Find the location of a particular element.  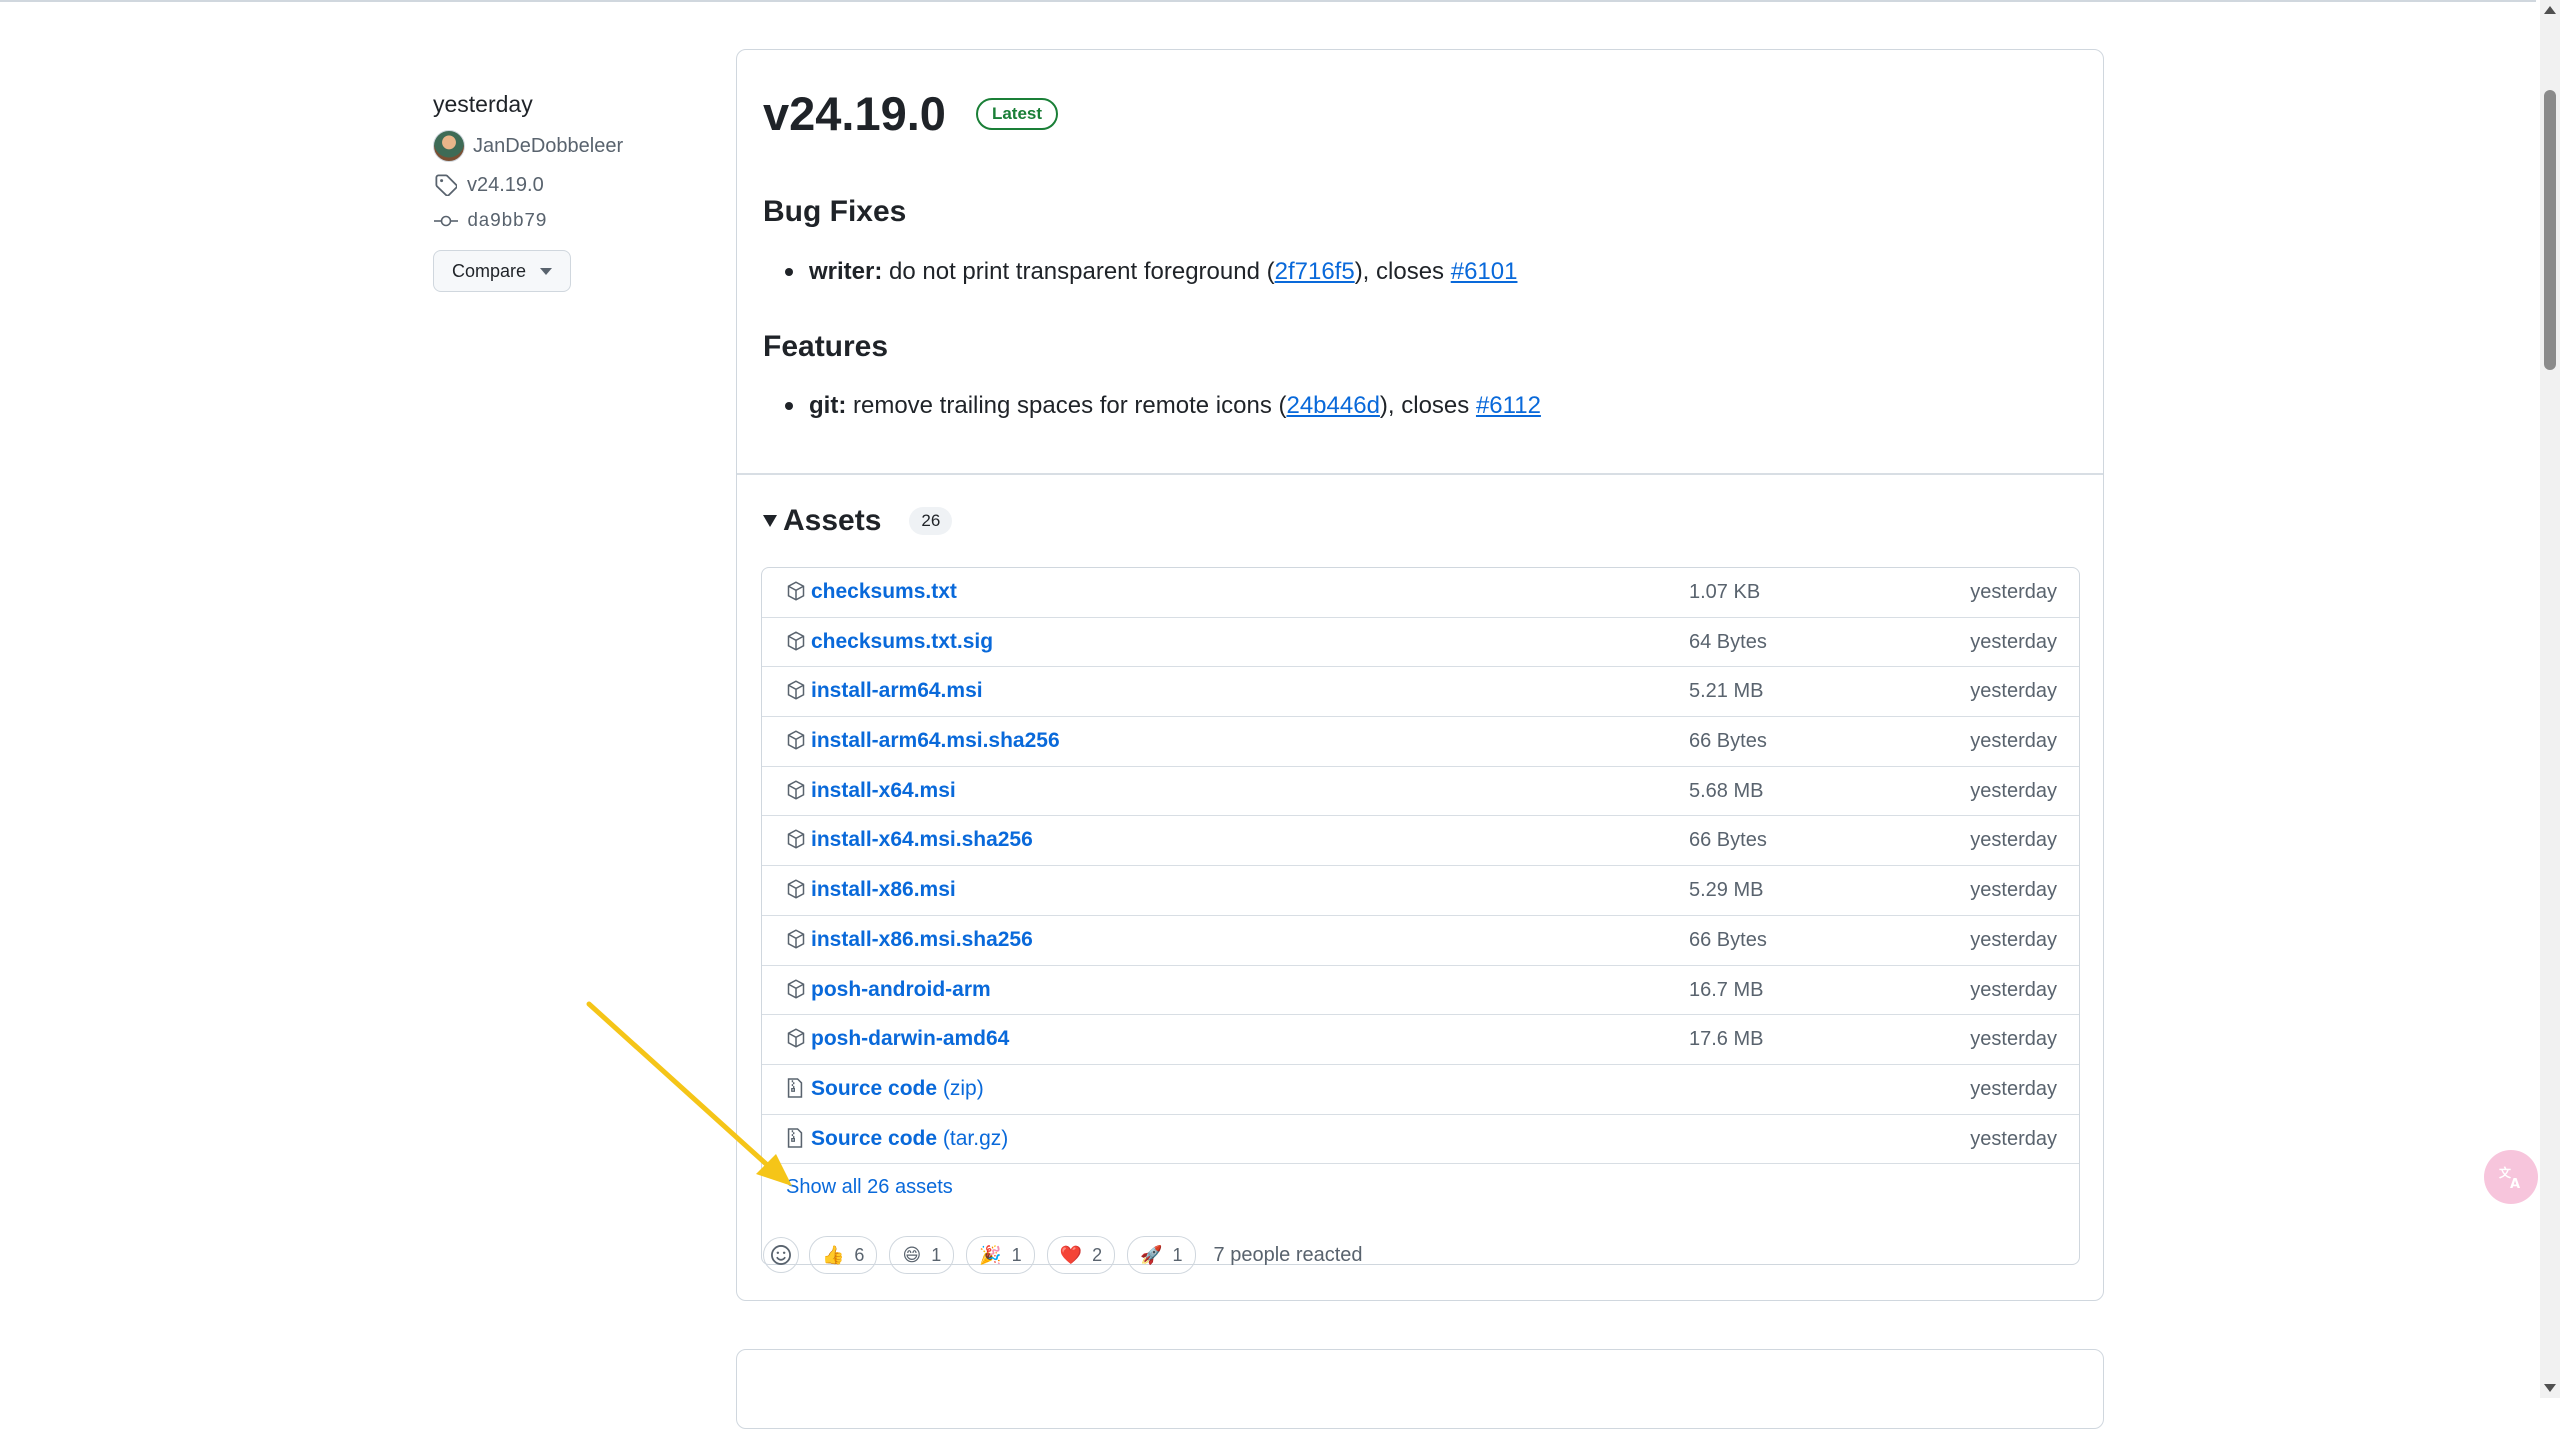

chevron-down-icon is located at coordinates (546, 271).